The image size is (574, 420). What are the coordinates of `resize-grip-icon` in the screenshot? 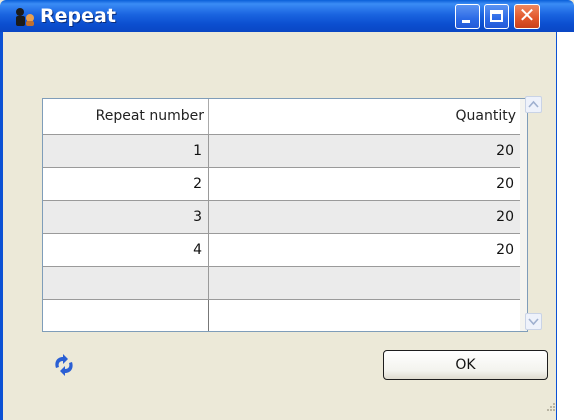 It's located at (550, 406).